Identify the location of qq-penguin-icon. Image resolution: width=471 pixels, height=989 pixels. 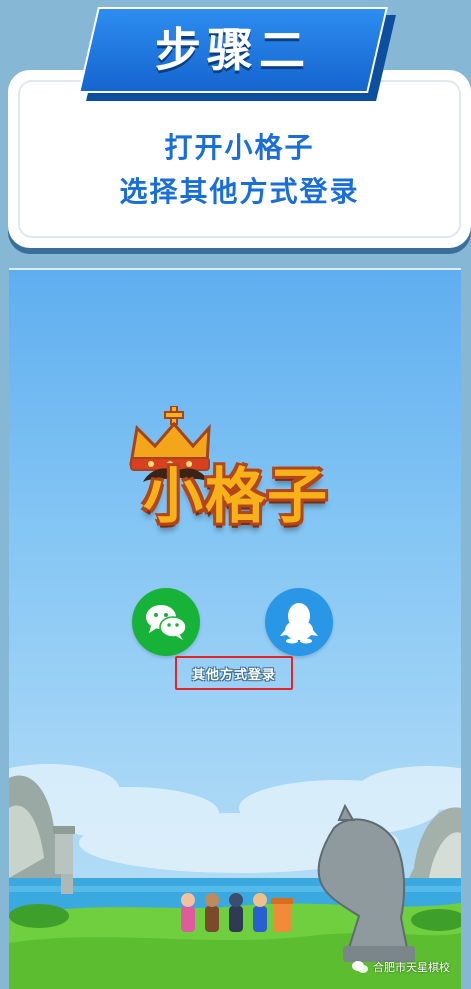
(299, 623).